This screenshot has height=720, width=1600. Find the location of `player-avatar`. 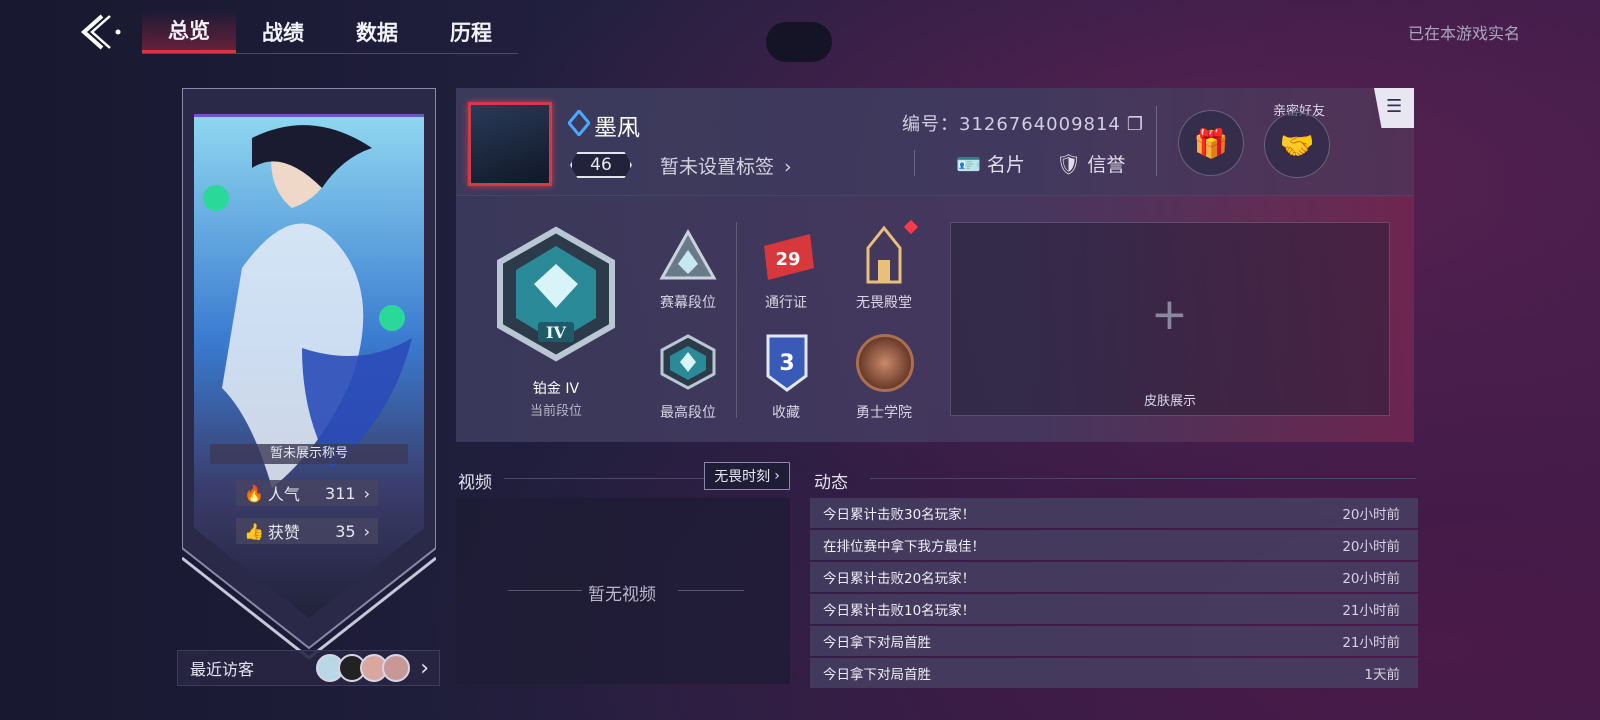

player-avatar is located at coordinates (510, 144).